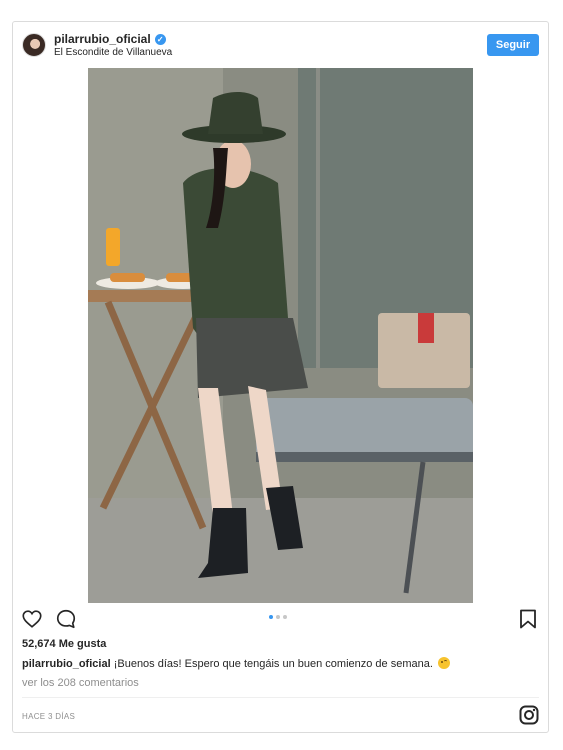  I want to click on bookmark-icon-outline, so click(528, 619).